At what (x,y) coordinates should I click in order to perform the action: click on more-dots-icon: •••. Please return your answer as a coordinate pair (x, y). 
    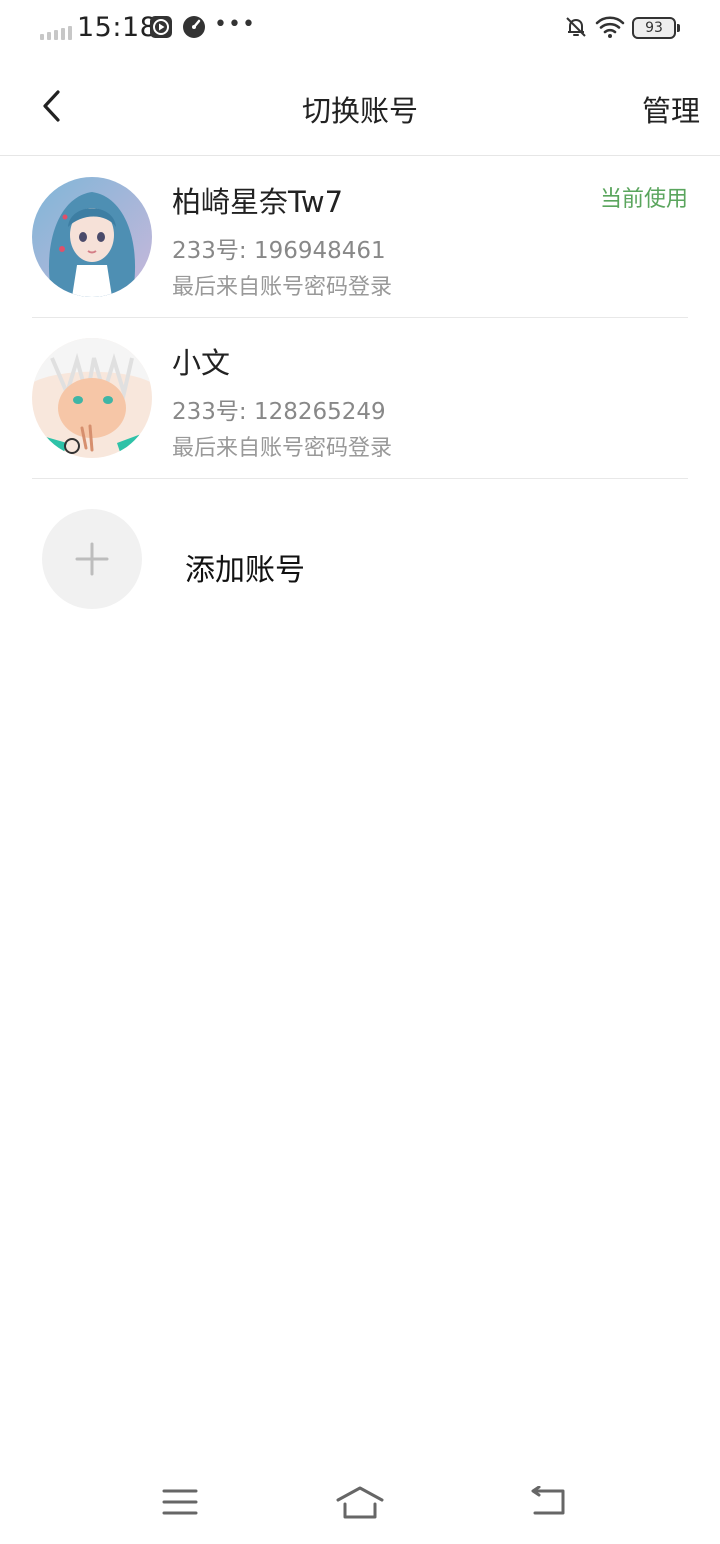
    Looking at the image, I should click on (235, 24).